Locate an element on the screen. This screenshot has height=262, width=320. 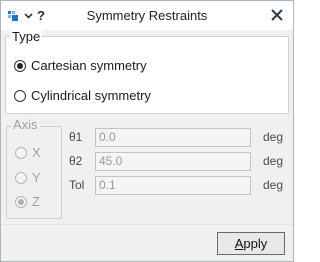
theta1-input: 0.0 is located at coordinates (173, 137).